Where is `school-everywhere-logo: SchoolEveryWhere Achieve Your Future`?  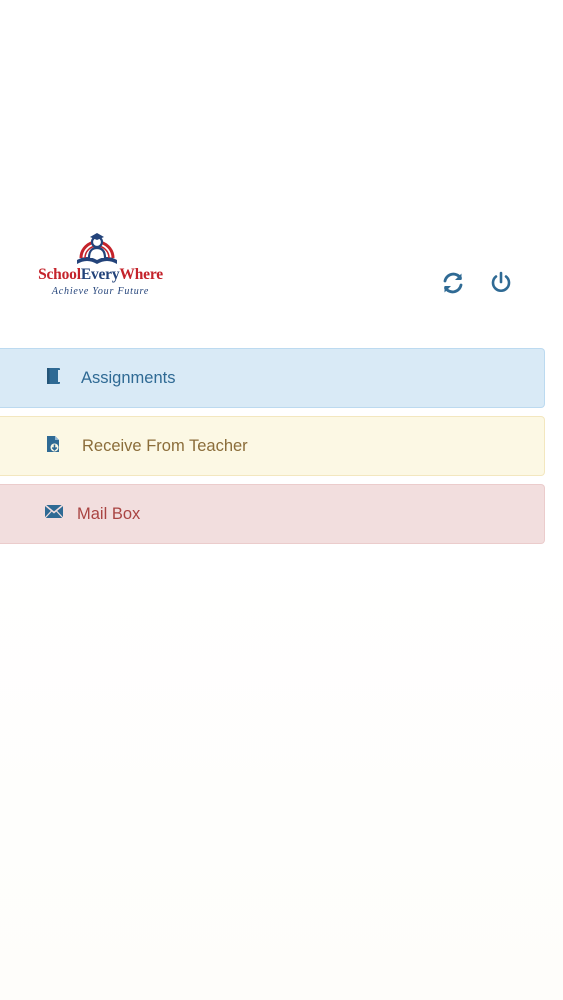
school-everywhere-logo: SchoolEveryWhere Achieve Your Future is located at coordinates (100, 266).